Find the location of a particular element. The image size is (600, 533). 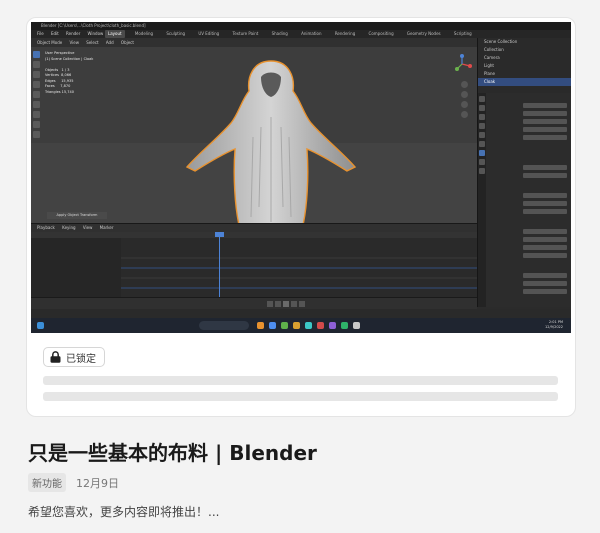

timeline-editor: Playback Keying View Marker is located at coordinates (254, 260).